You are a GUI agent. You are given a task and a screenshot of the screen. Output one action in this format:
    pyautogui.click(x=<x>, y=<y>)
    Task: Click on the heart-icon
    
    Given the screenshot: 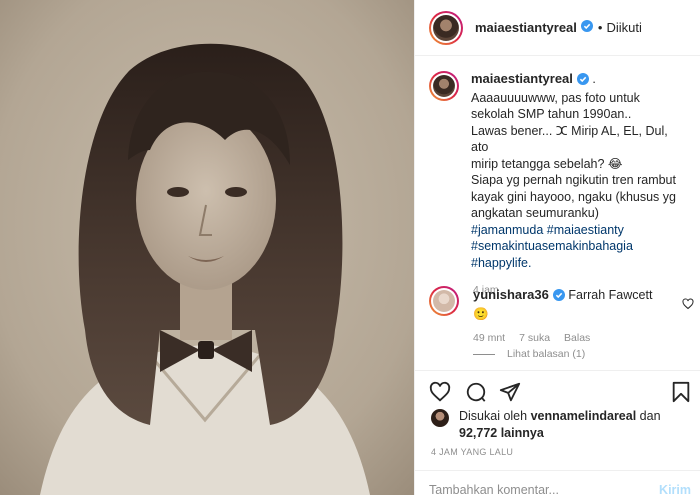 What is the action you would take?
    pyautogui.click(x=440, y=393)
    